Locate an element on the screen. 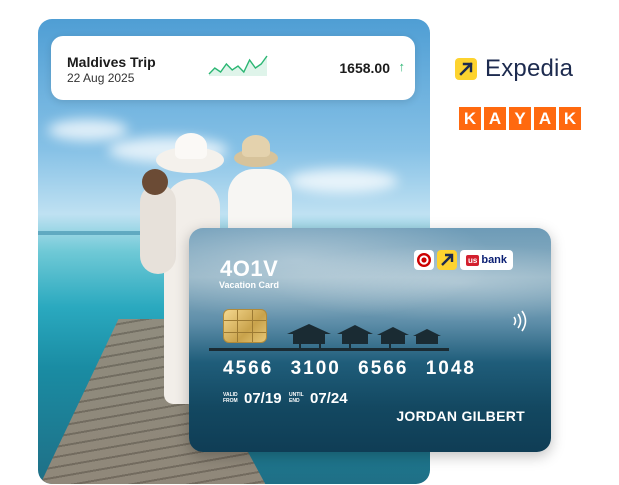 This screenshot has height=485, width=619. child-figure is located at coordinates (158, 229).